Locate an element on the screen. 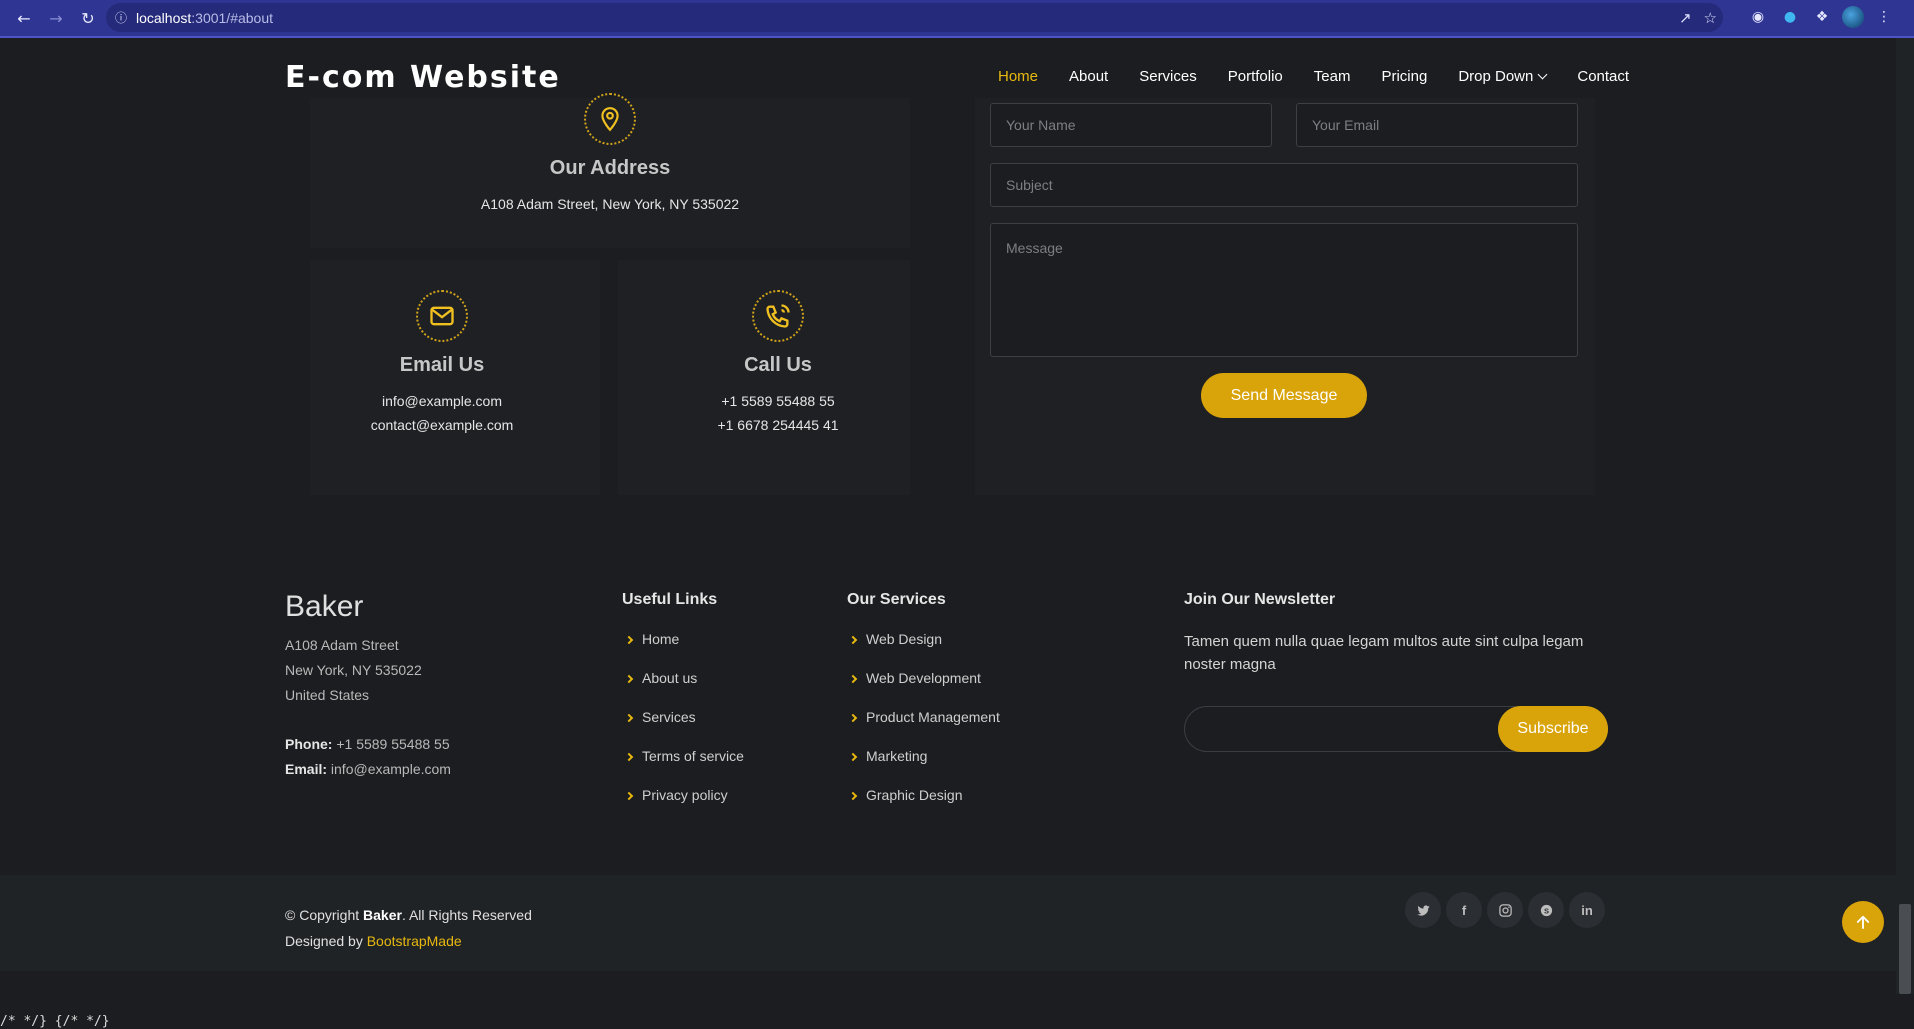  skype-icon: S is located at coordinates (1546, 910).